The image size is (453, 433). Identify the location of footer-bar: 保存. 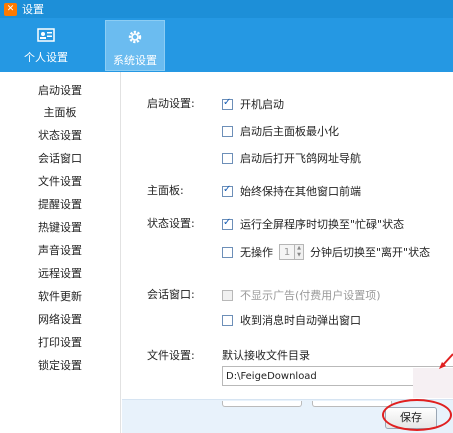
(287, 416).